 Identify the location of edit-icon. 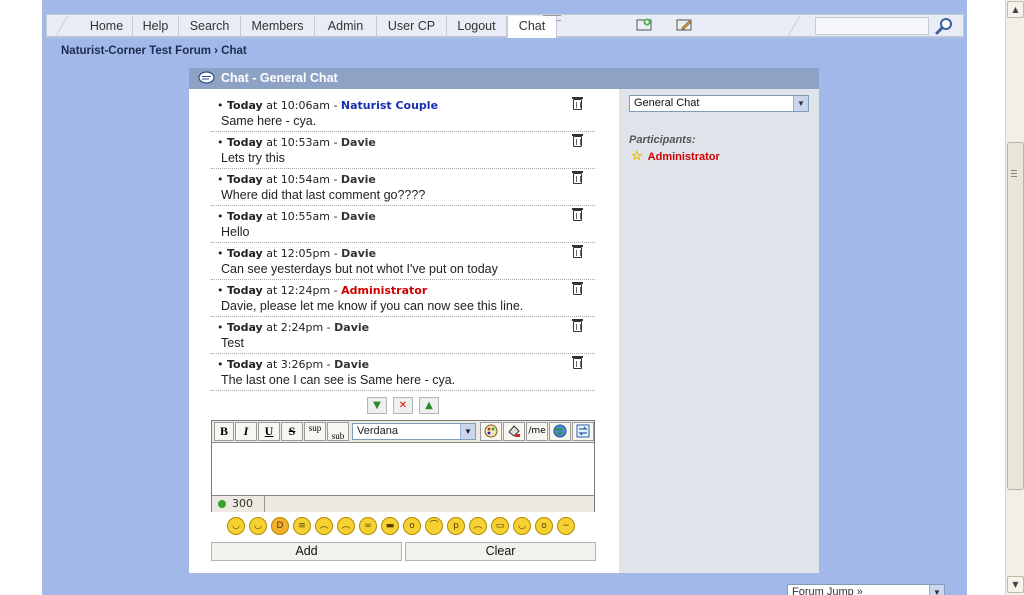
(685, 26).